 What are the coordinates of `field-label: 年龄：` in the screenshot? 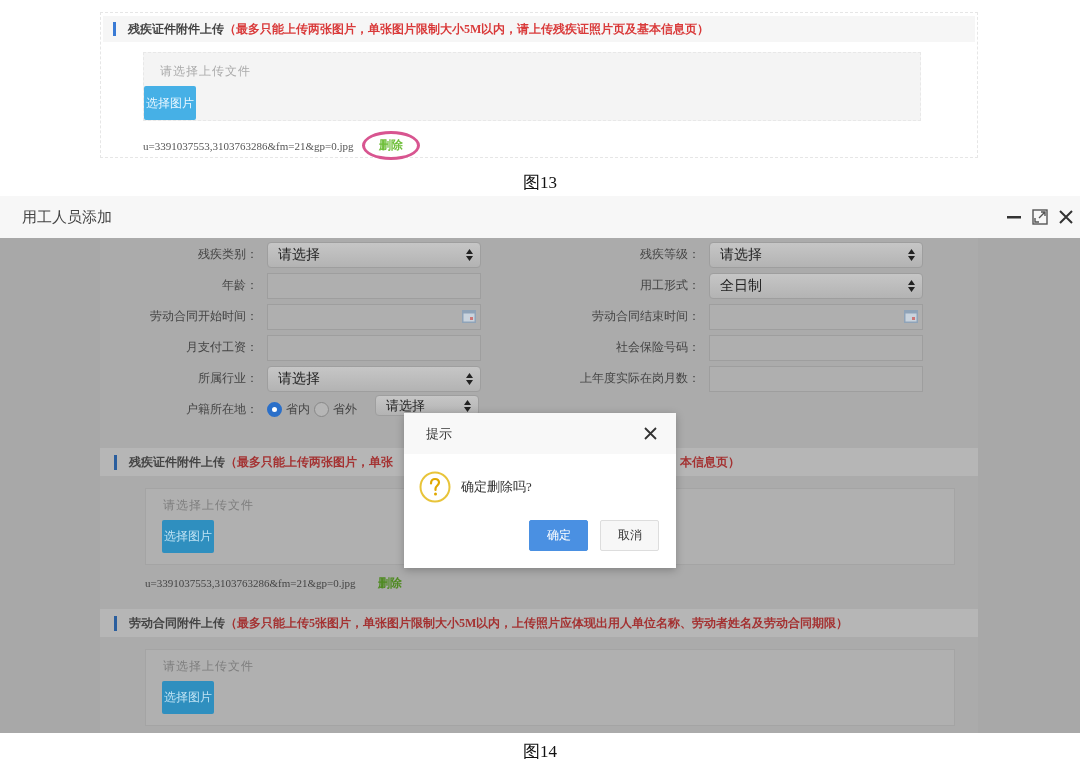 It's located at (240, 285).